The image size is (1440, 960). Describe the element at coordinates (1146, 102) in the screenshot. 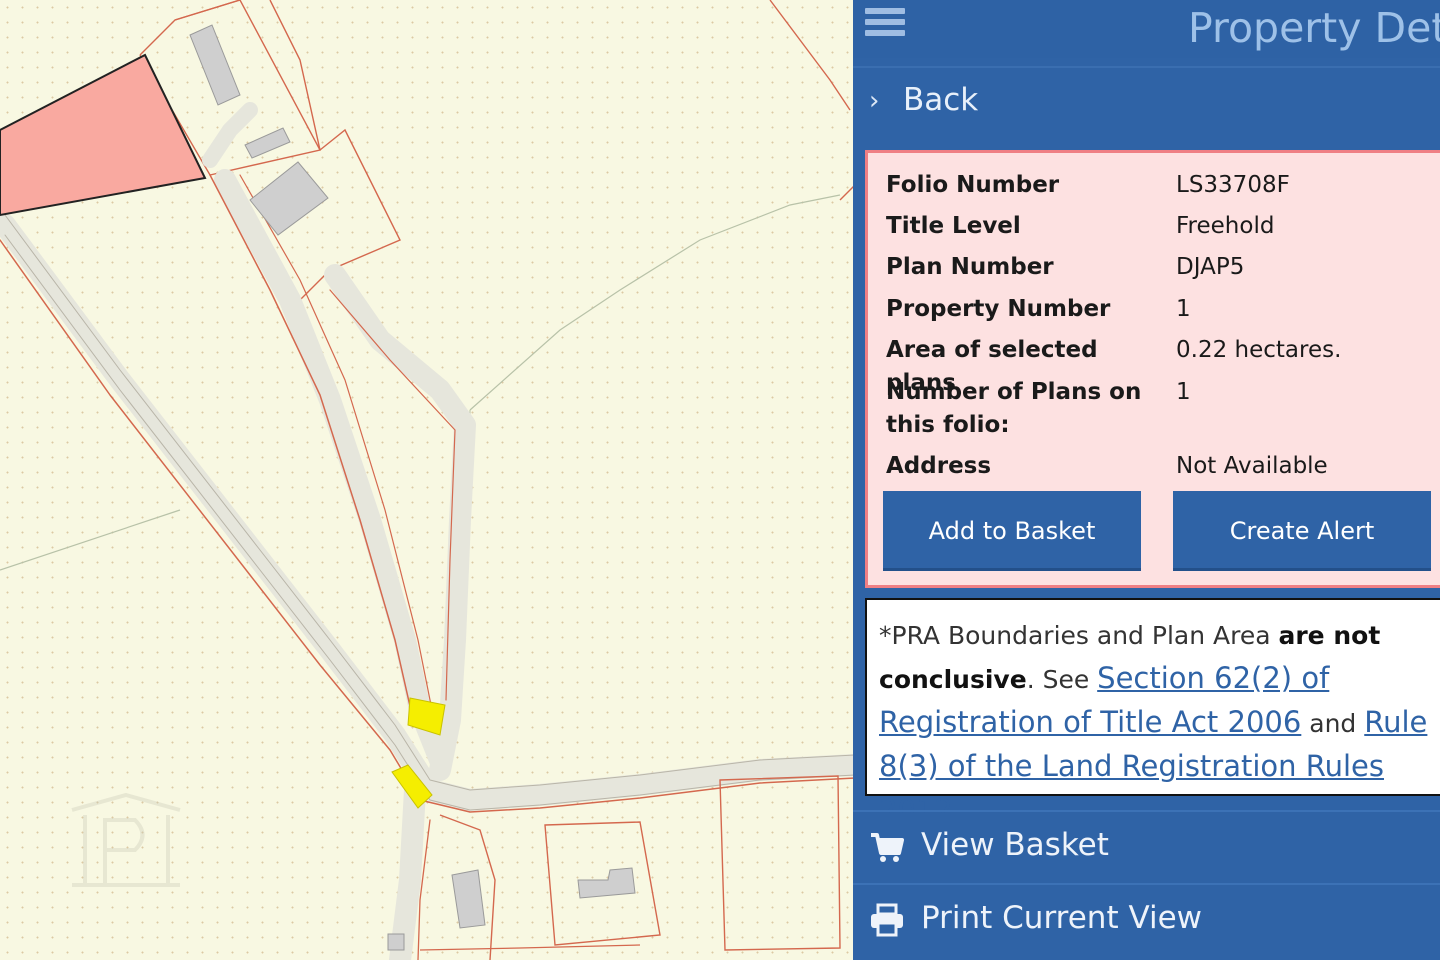

I see `back-button: › Back` at that location.